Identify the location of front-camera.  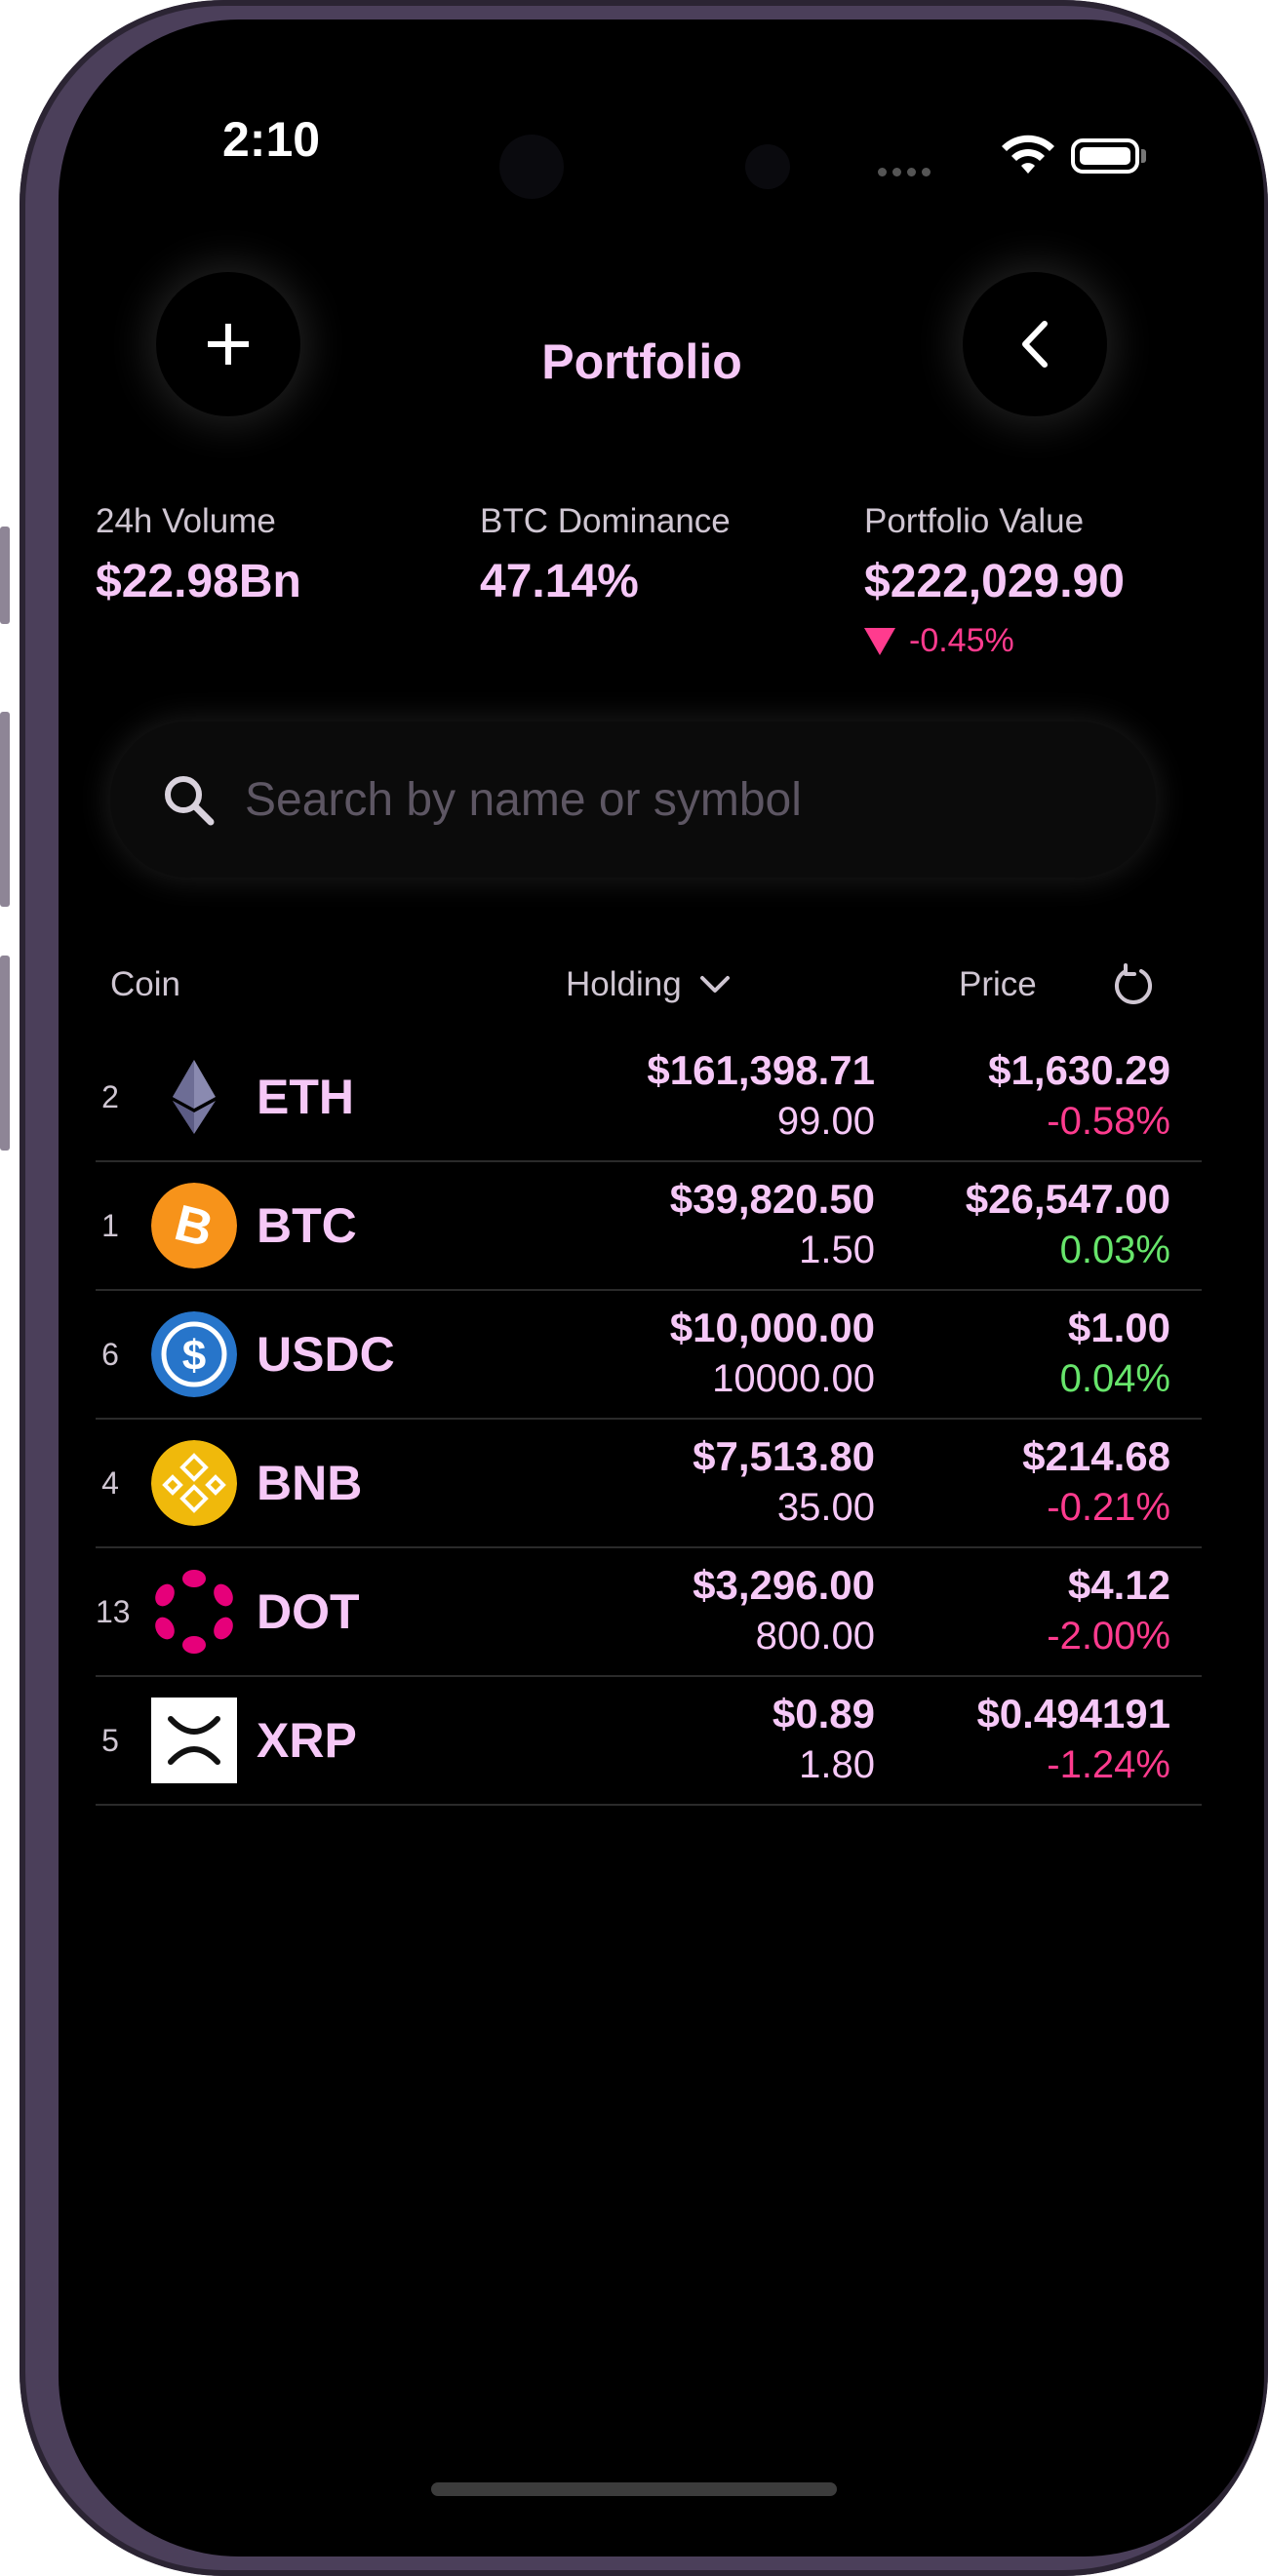
(532, 167).